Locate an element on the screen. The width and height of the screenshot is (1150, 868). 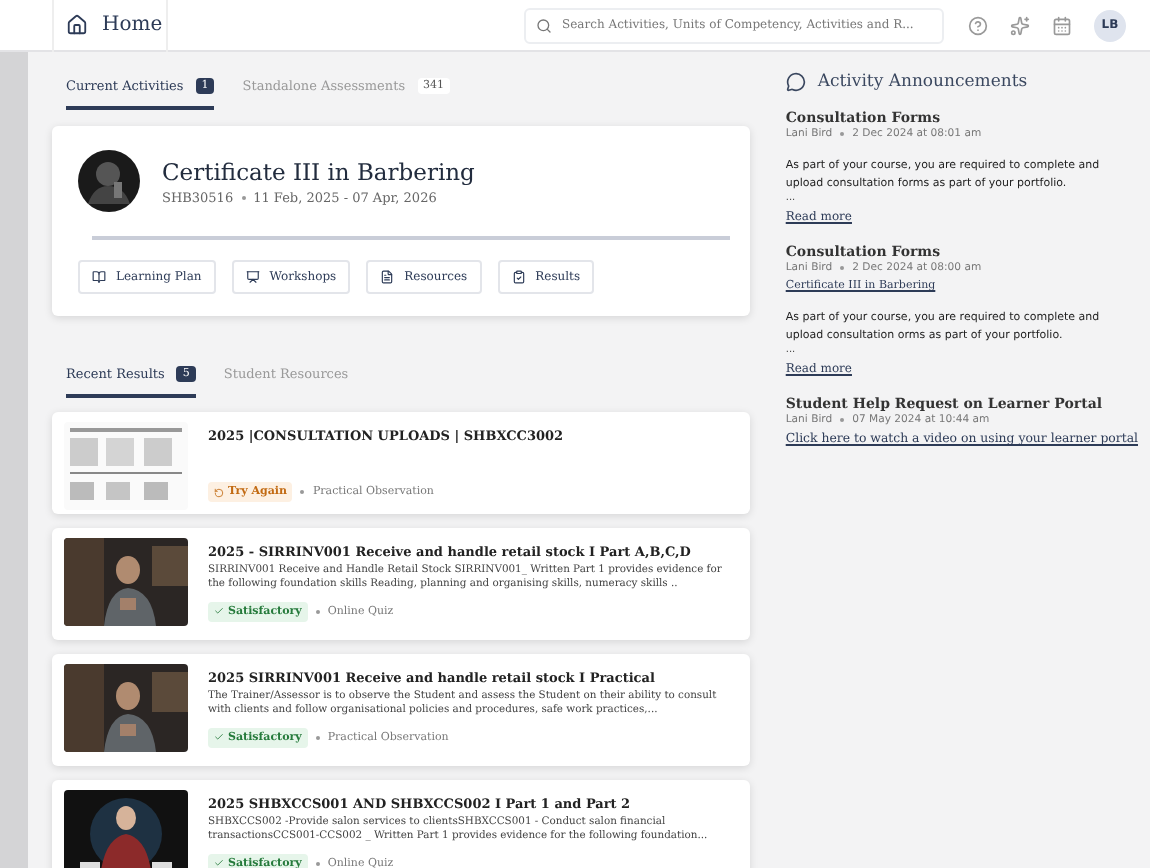
plan-icon is located at coordinates (99, 277).